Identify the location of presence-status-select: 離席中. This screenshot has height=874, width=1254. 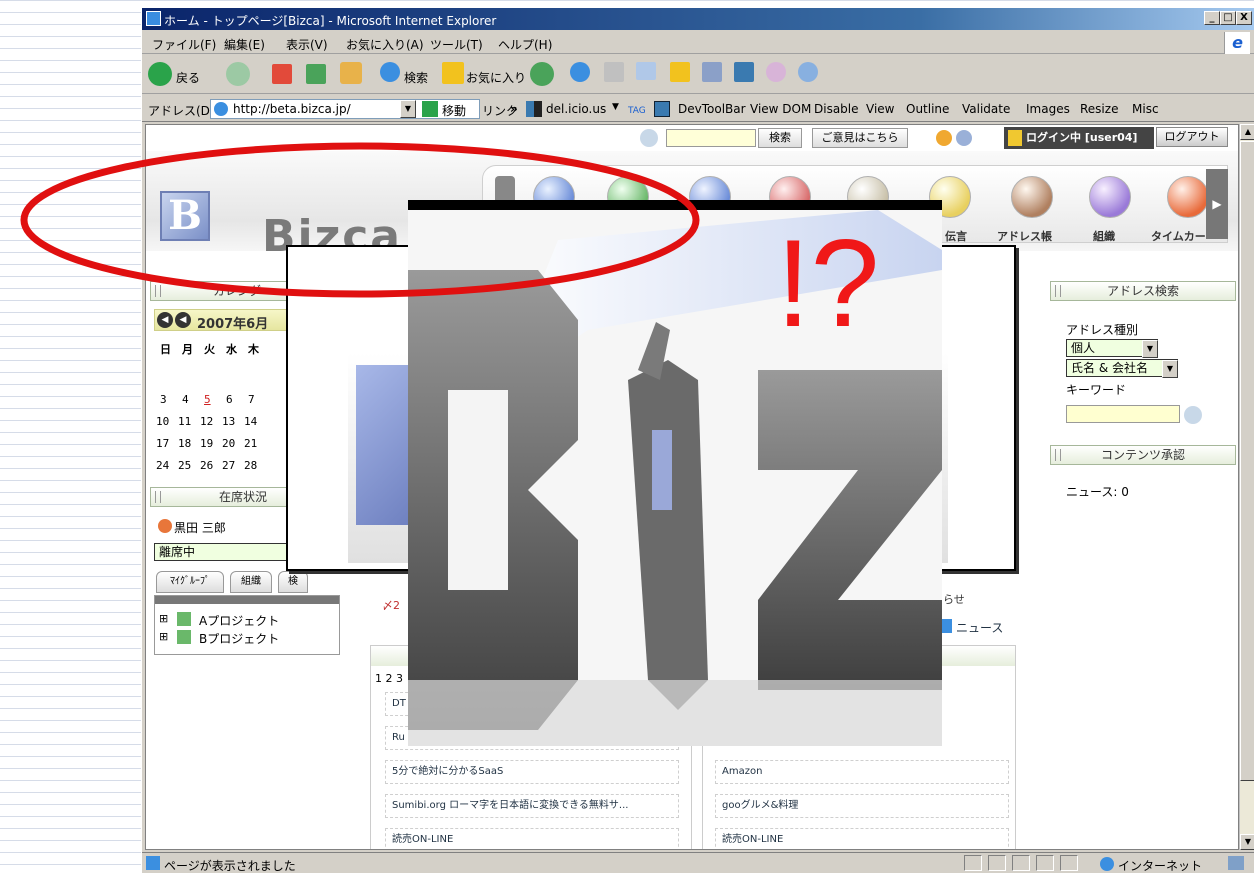
(224, 552).